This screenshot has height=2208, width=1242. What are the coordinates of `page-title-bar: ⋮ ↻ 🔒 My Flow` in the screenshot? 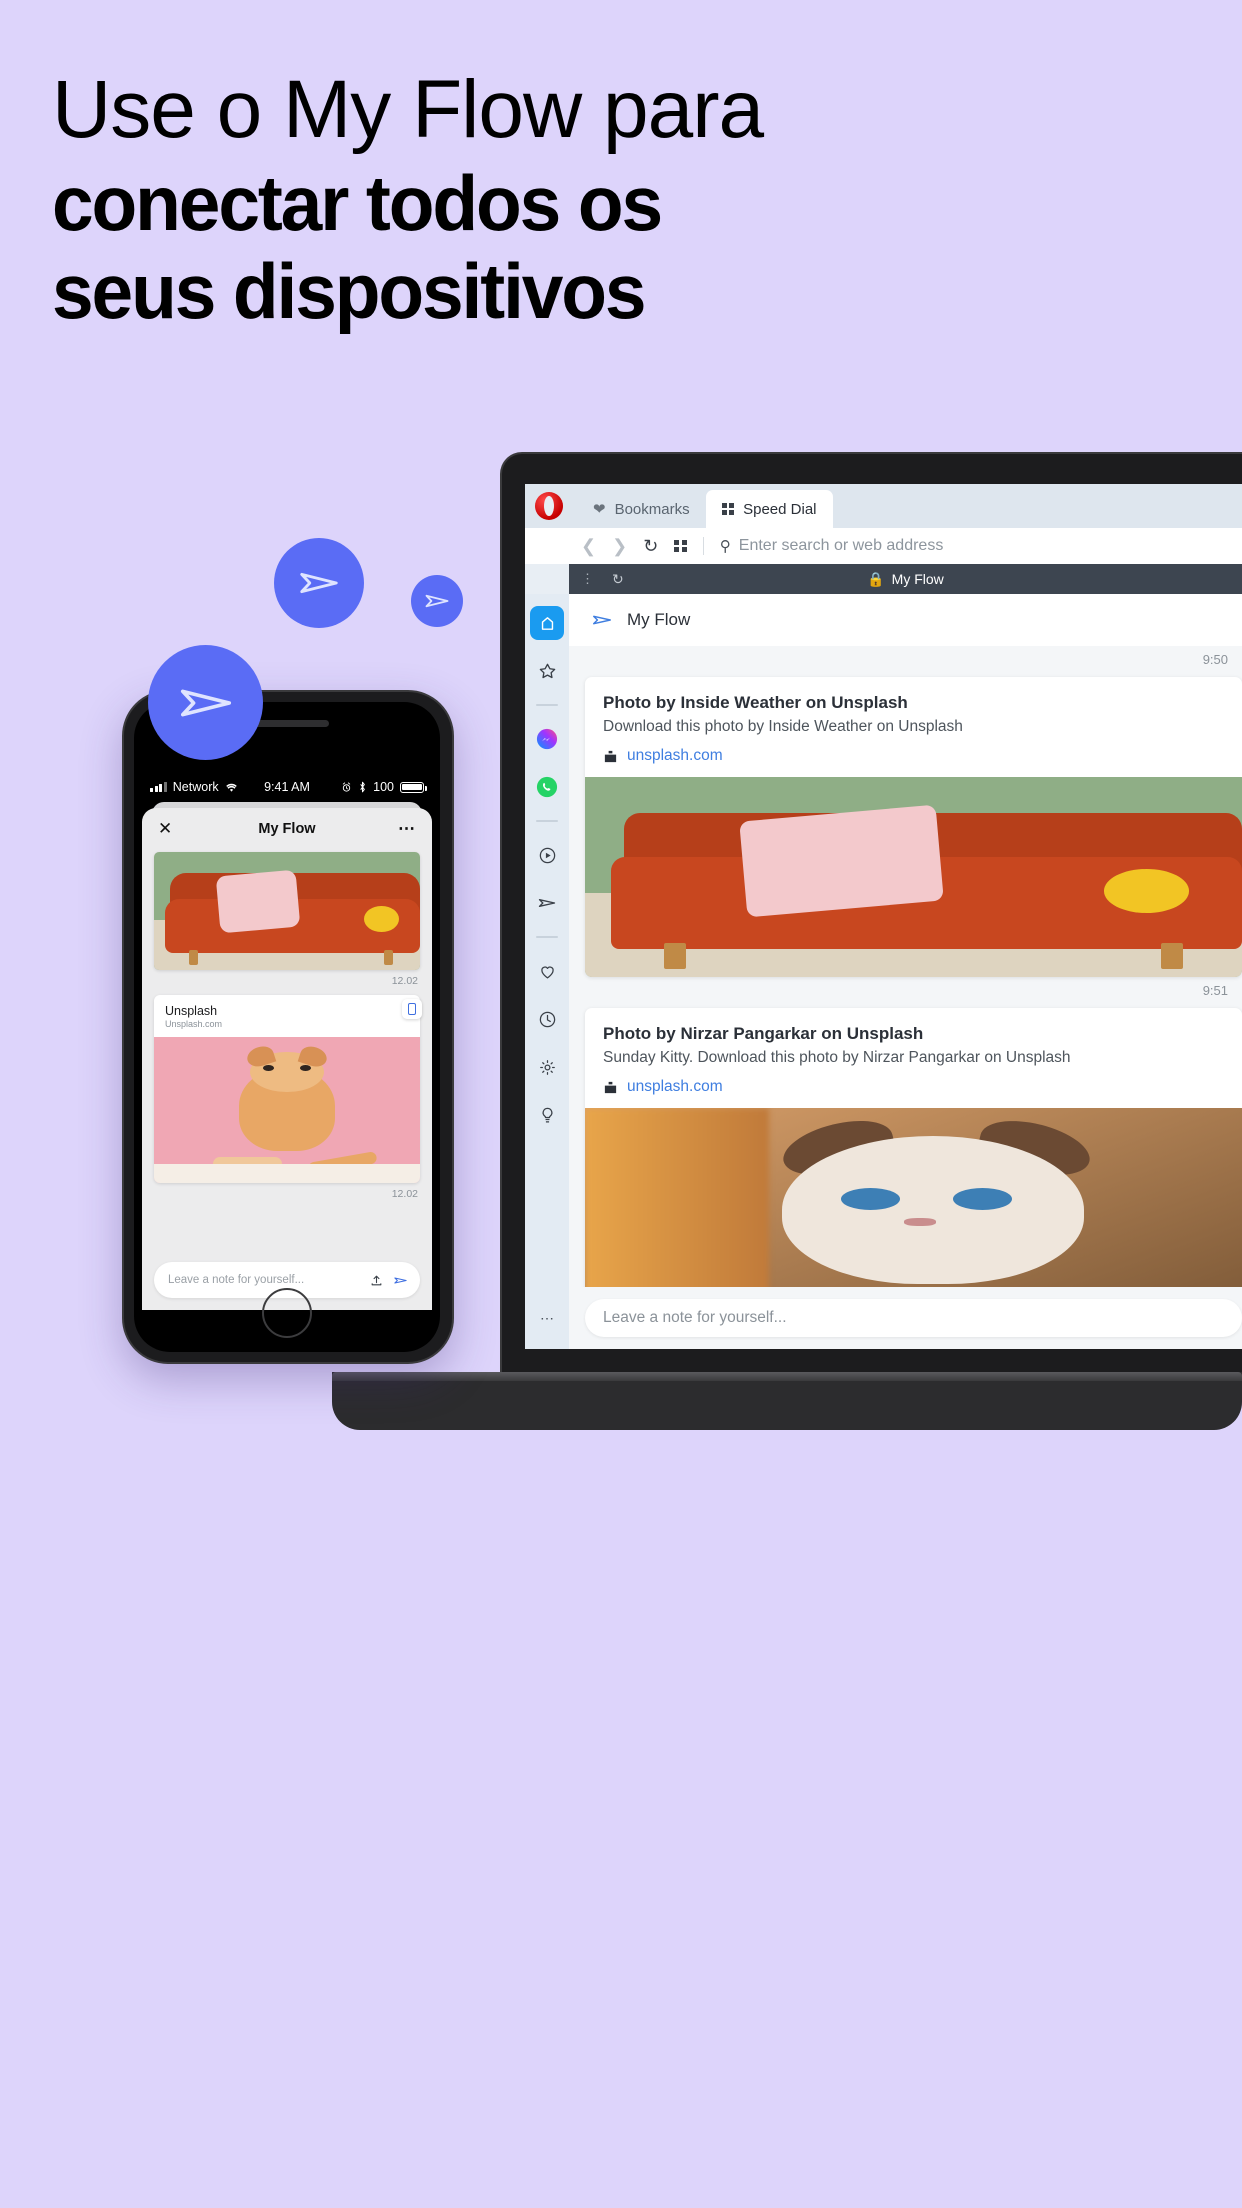 It's located at (905, 579).